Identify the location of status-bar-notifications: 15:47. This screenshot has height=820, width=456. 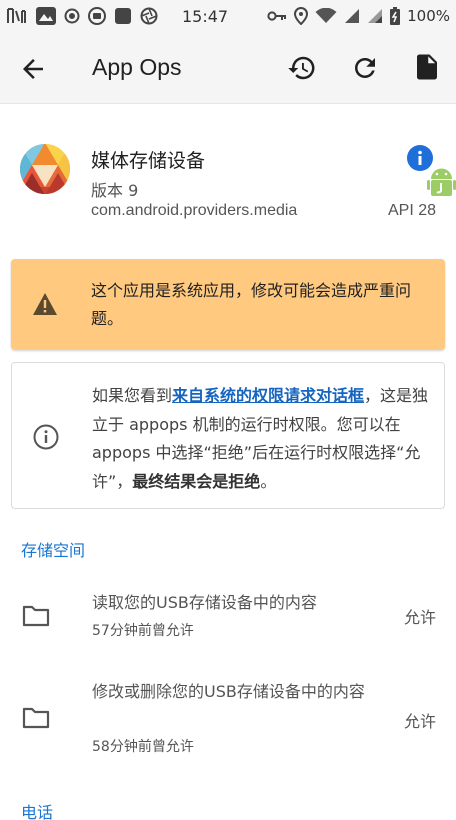
(117, 16).